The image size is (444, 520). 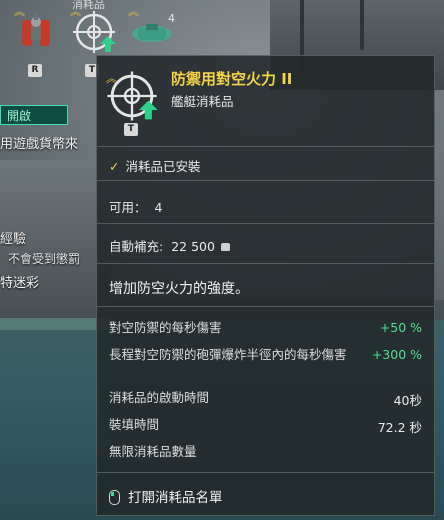 What do you see at coordinates (34, 115) in the screenshot?
I see `open-button: 開啟` at bounding box center [34, 115].